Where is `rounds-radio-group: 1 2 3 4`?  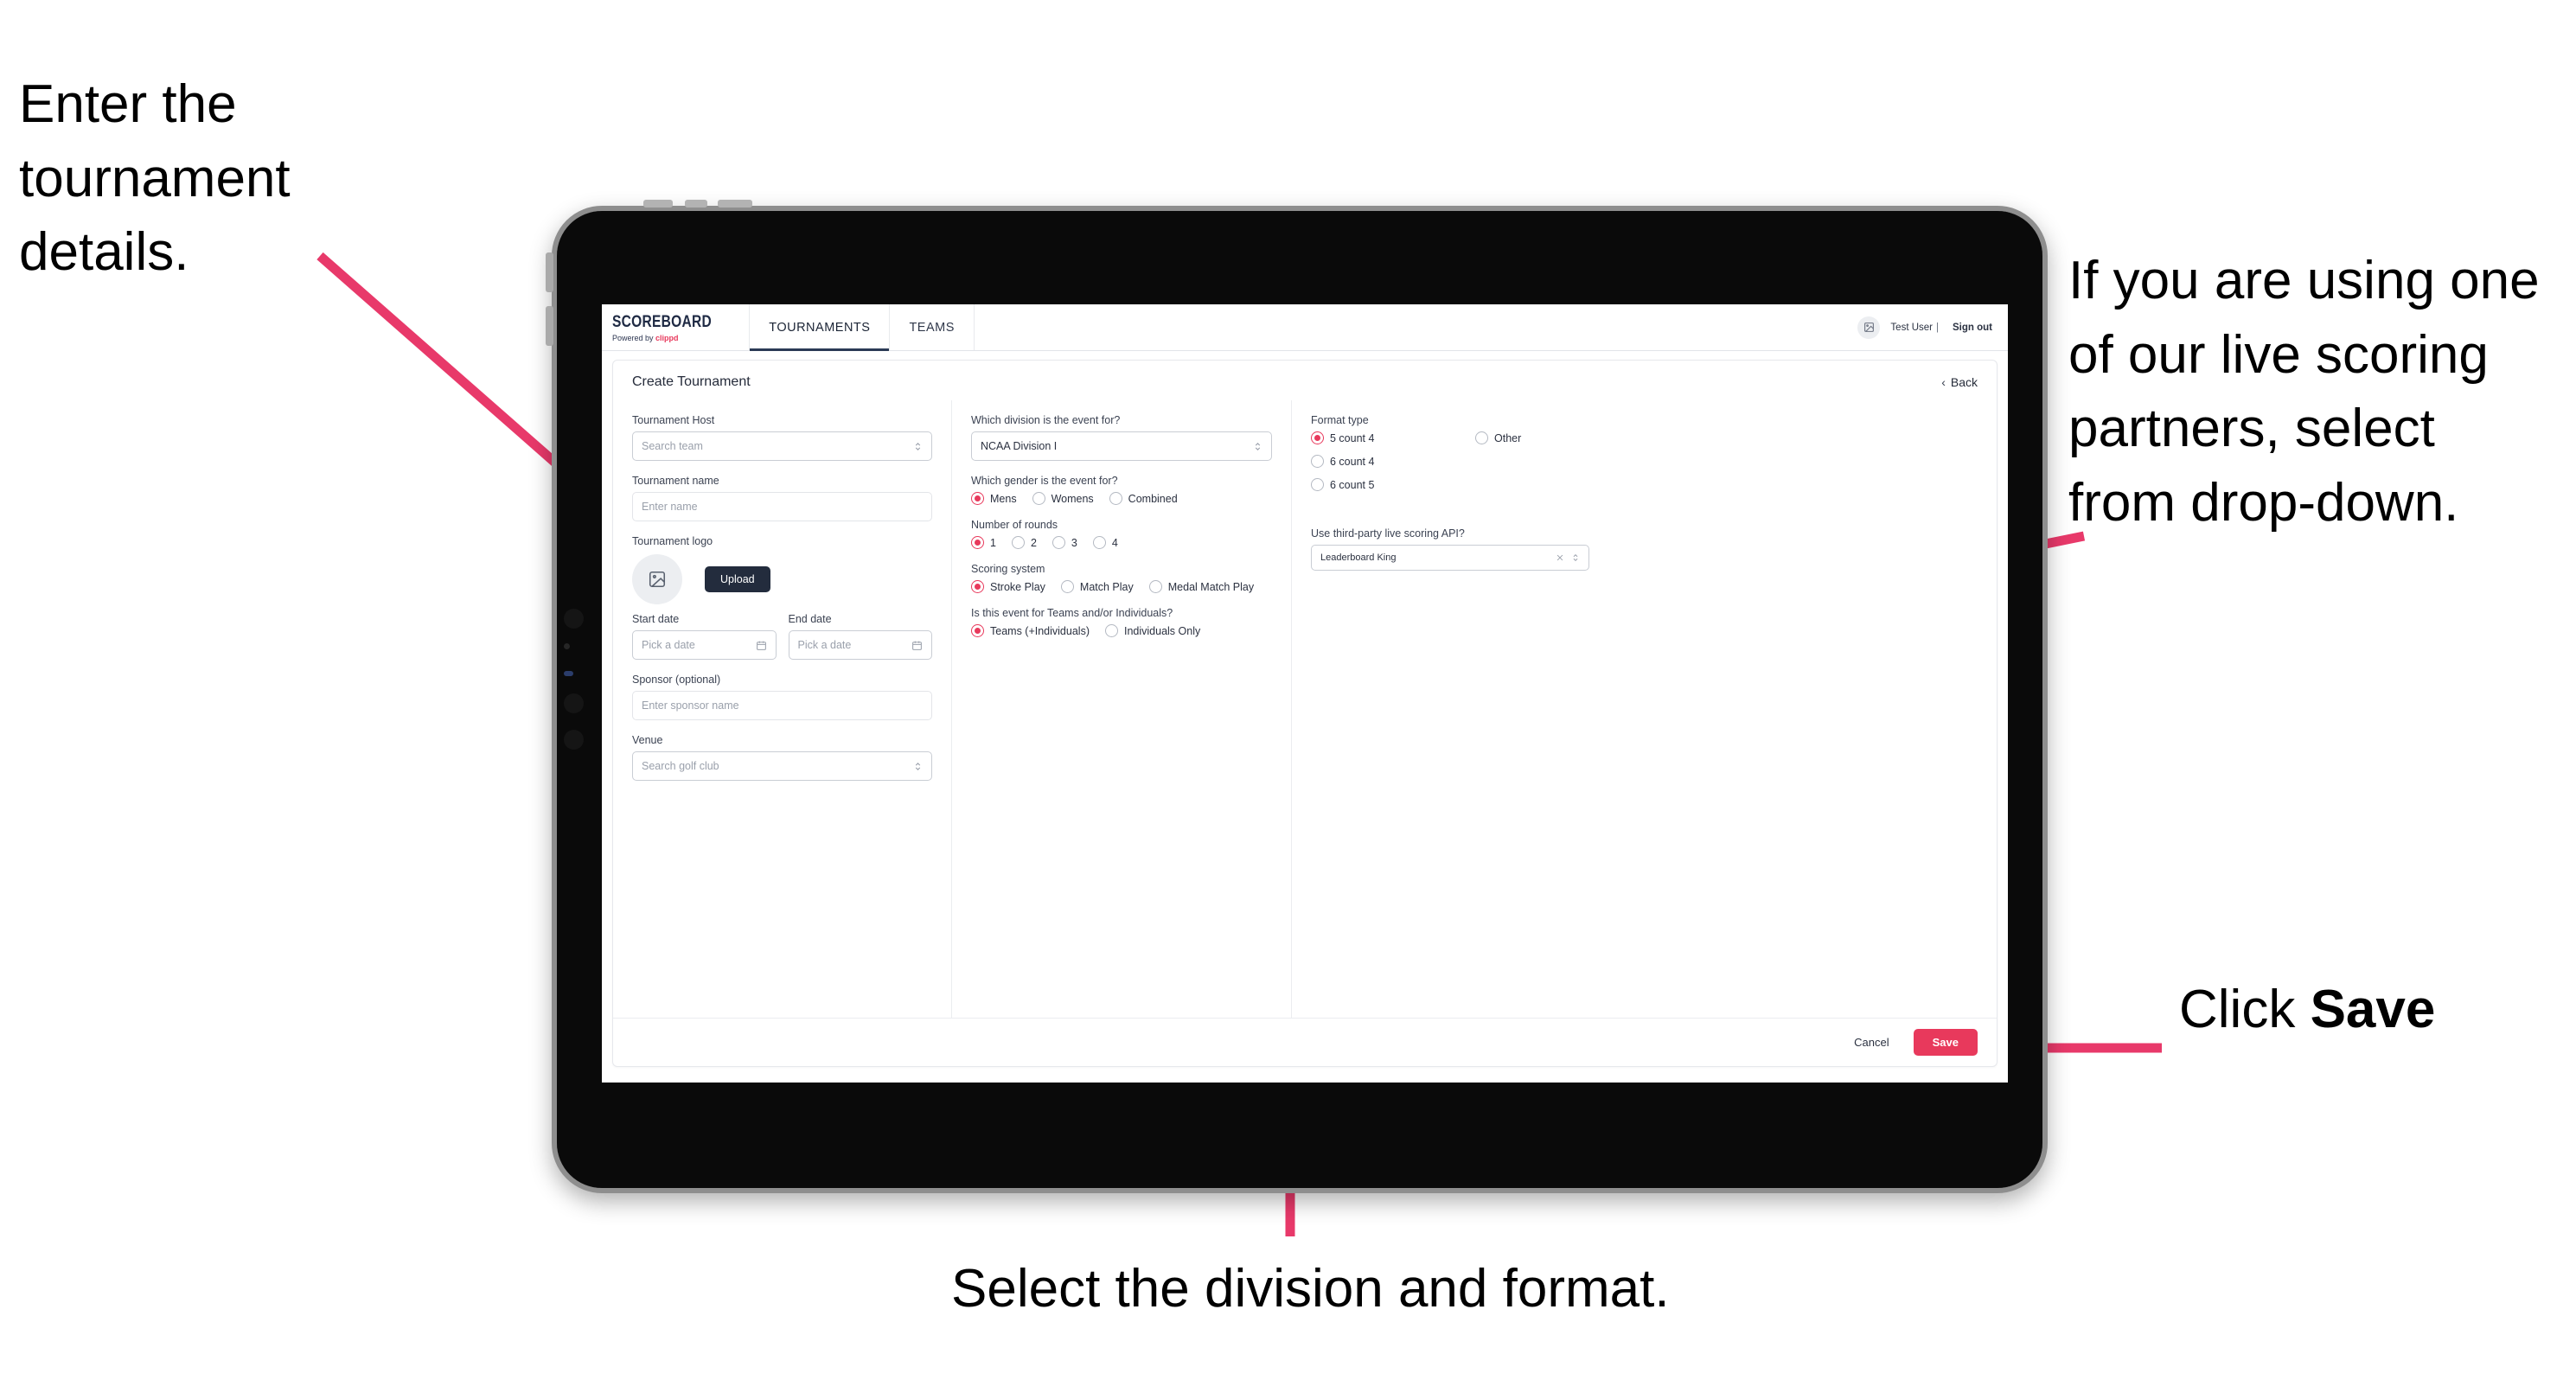 rounds-radio-group: 1 2 3 4 is located at coordinates (1122, 542).